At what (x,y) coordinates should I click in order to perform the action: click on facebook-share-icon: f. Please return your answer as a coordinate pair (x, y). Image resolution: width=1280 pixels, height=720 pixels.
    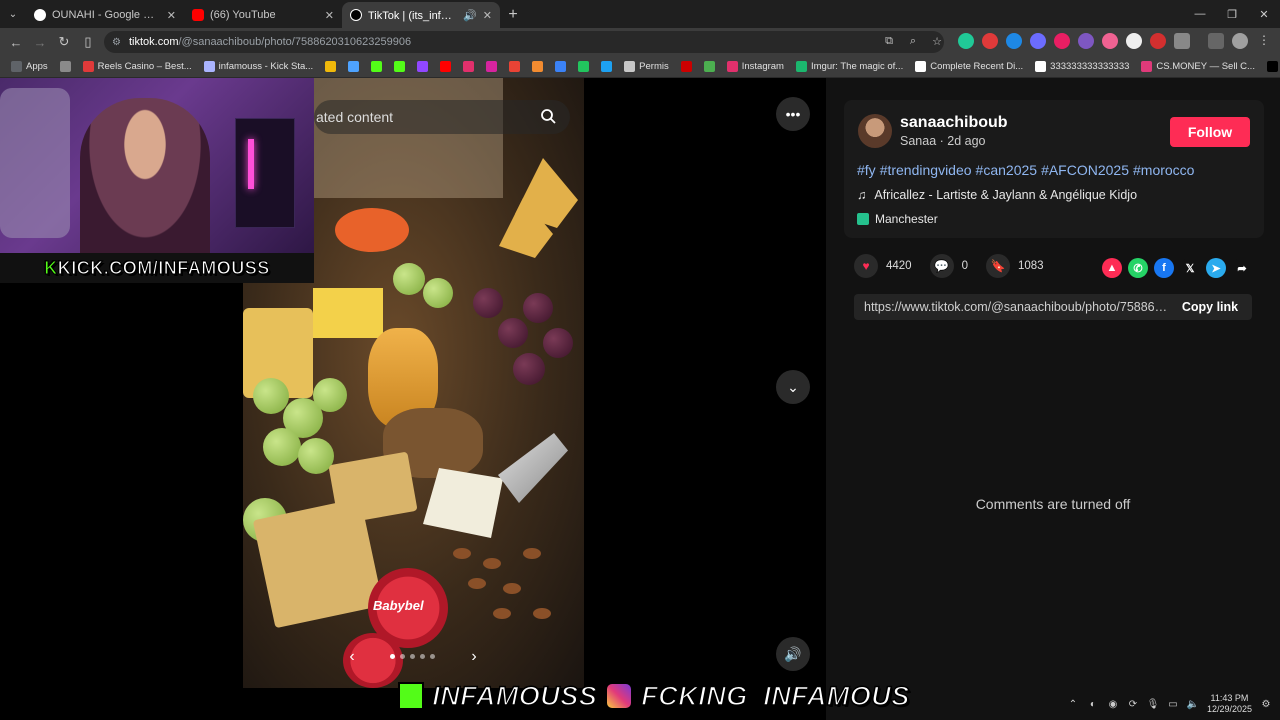
    Looking at the image, I should click on (1164, 268).